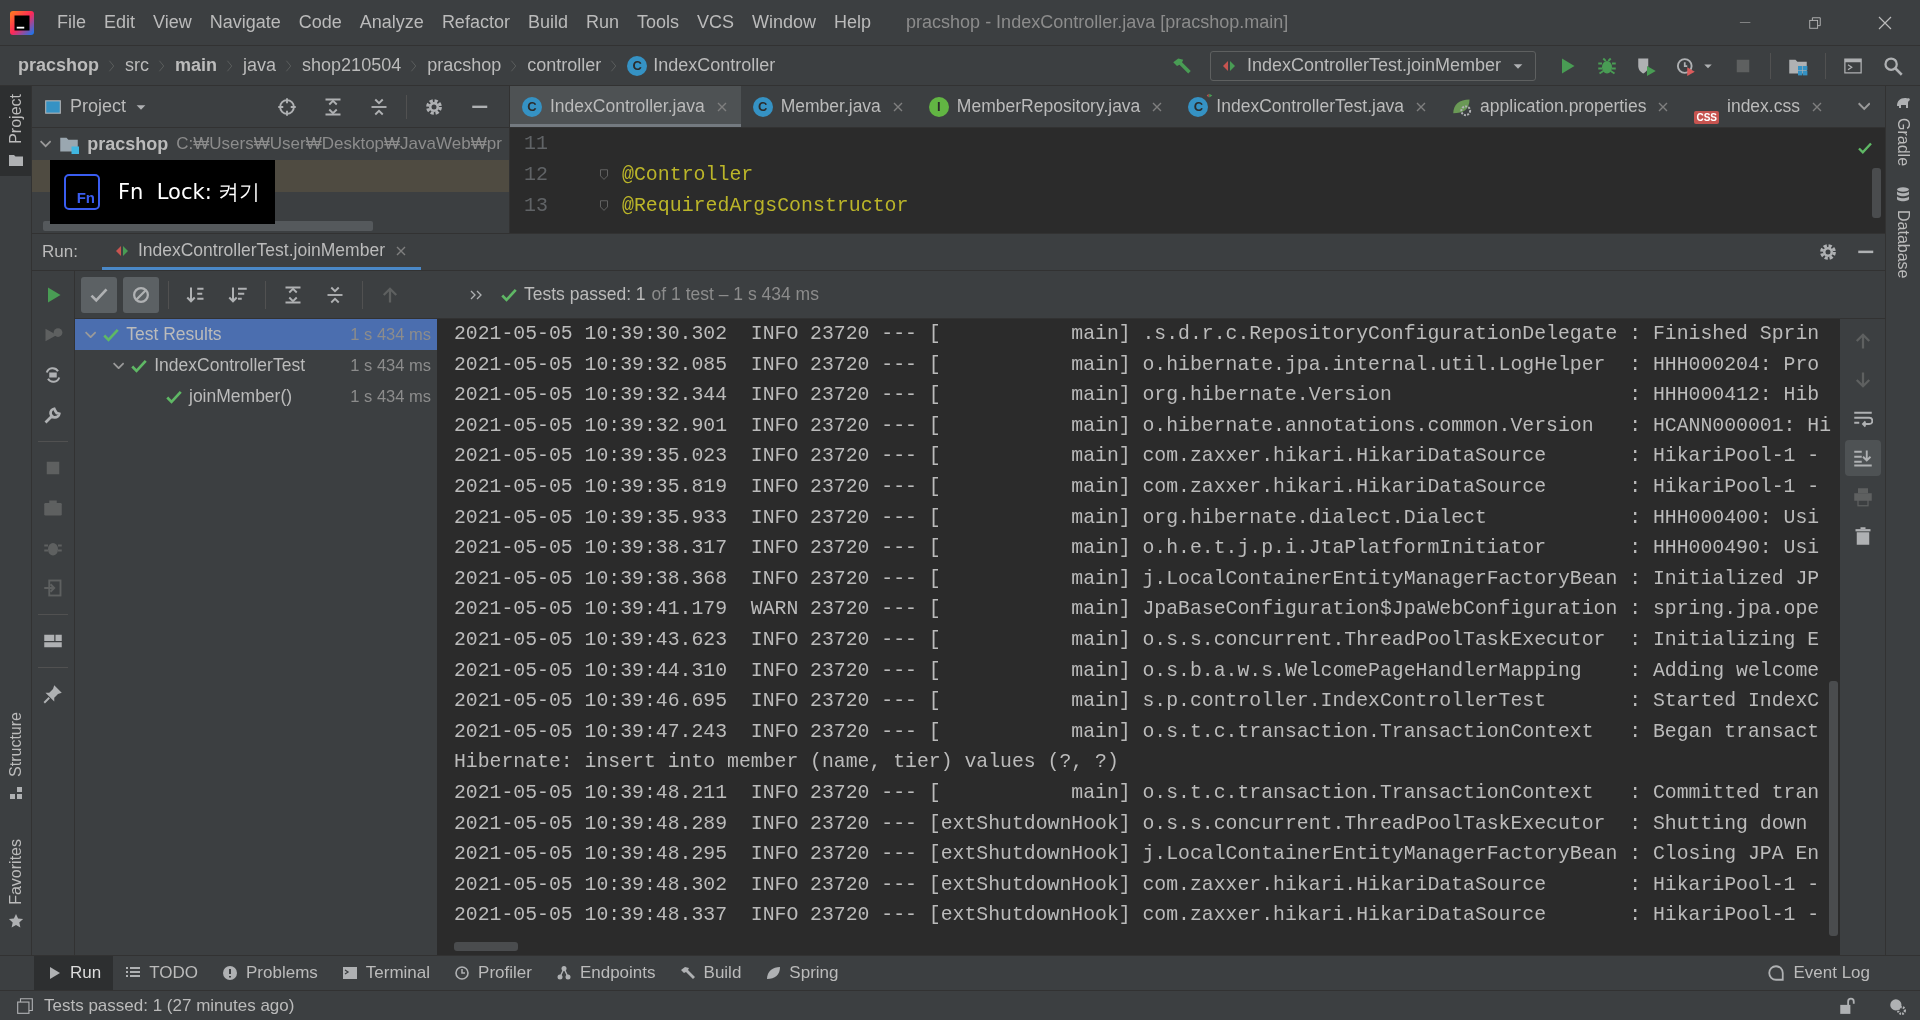  Describe the element at coordinates (1137, 487) in the screenshot. I see `console-line: 2021-05-05 10:39:35.819 INFO 23720 --- [ main] com.zaxxer.hikari.HikariDataSource : HikariPool-1 -` at that location.